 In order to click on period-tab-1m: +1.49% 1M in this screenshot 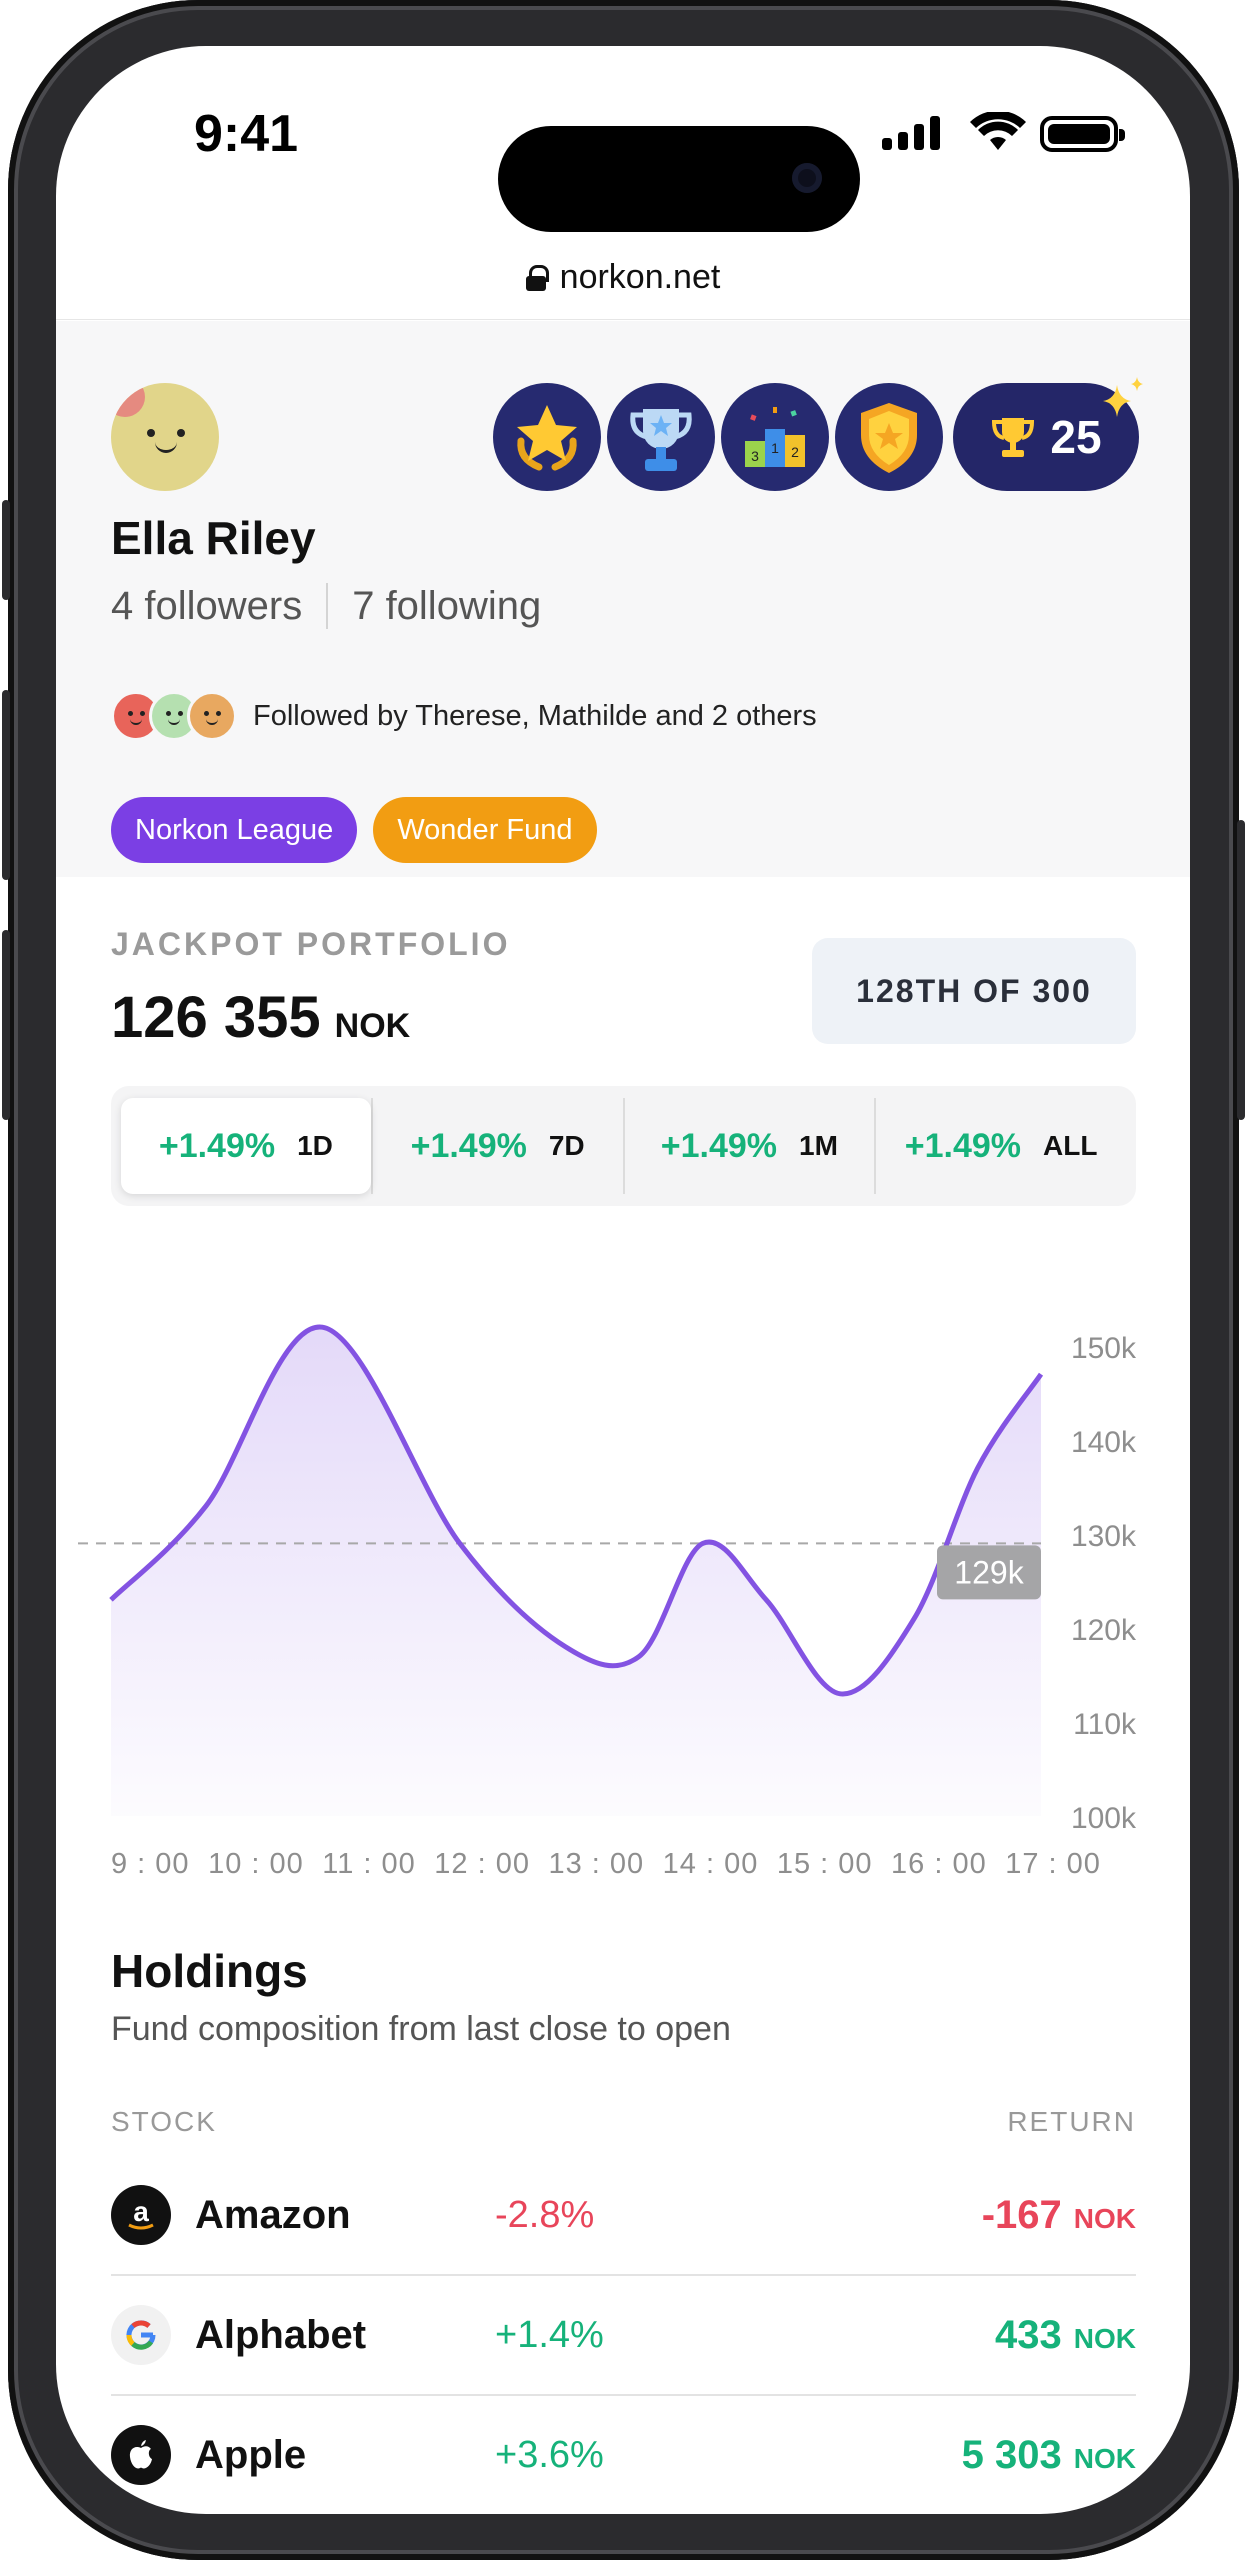, I will do `click(750, 1146)`.